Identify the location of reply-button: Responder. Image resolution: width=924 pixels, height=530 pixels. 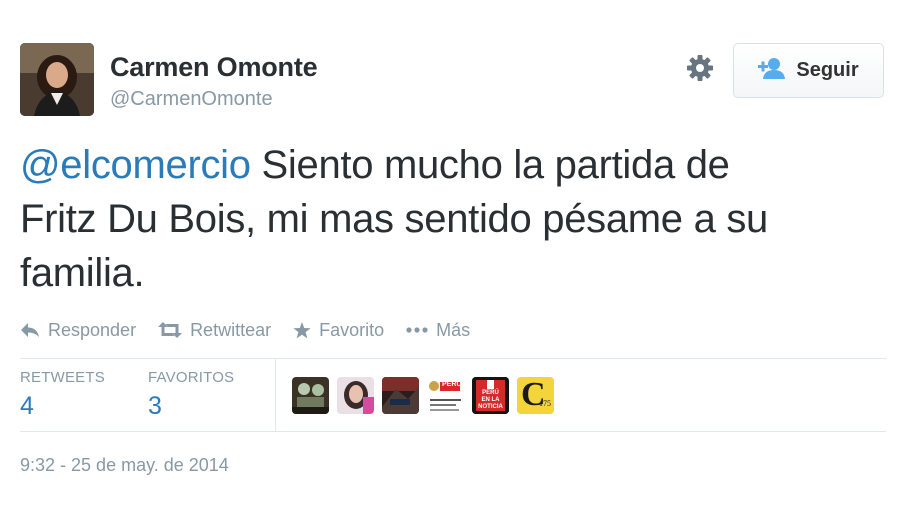
(78, 330).